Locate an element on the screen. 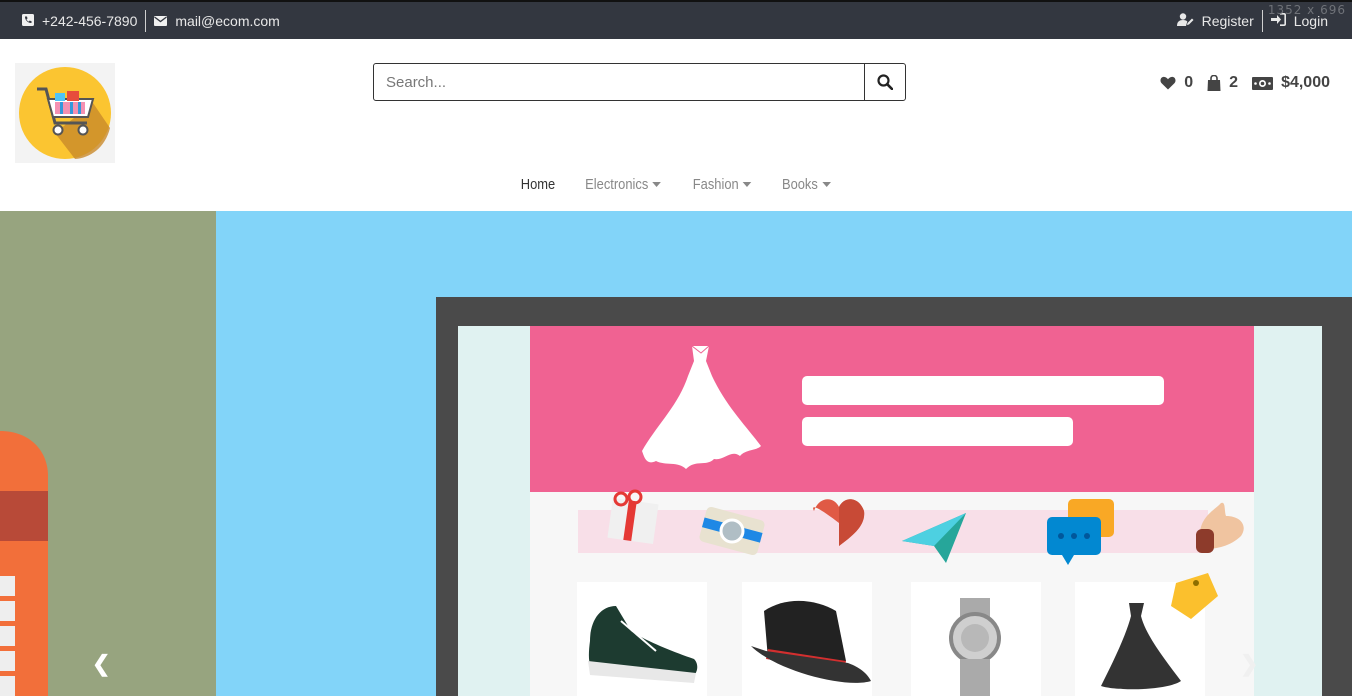 Image resolution: width=1352 pixels, height=696 pixels. user-edit-icon is located at coordinates (1185, 20).